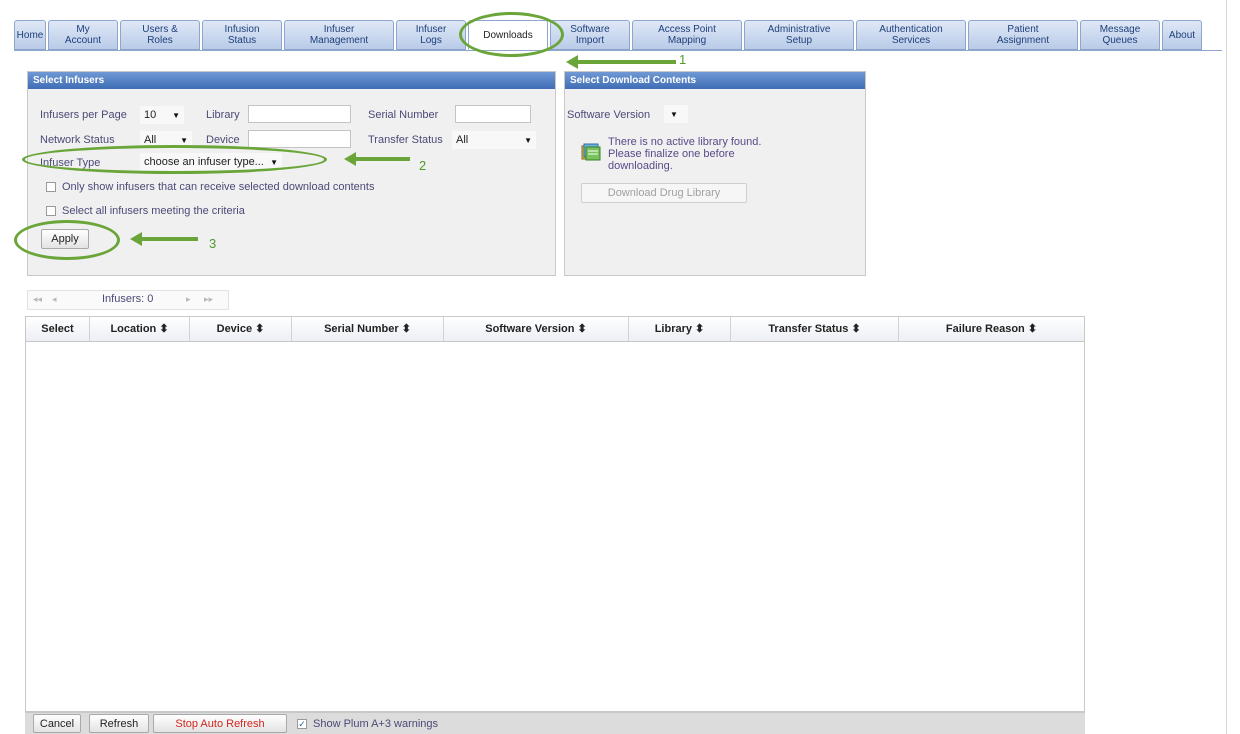 This screenshot has width=1240, height=734. What do you see at coordinates (715, 173) in the screenshot?
I see `download-contents-panel: Select Download Contents` at bounding box center [715, 173].